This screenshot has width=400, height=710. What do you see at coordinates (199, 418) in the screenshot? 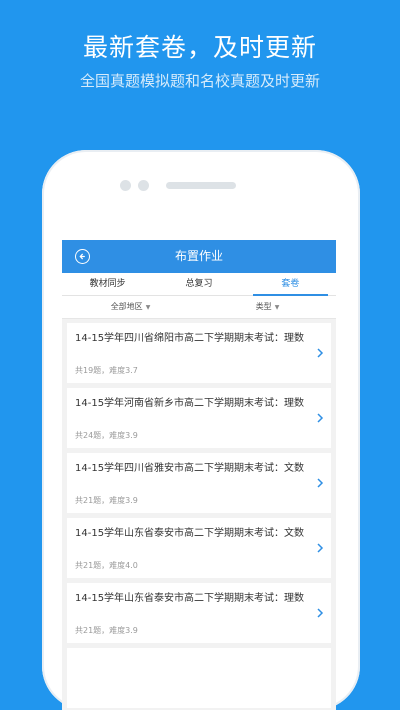
I see `list-item: 14-15学年河南省新乡市高二下学期期末考试：理数 共24题，难度3.9` at bounding box center [199, 418].